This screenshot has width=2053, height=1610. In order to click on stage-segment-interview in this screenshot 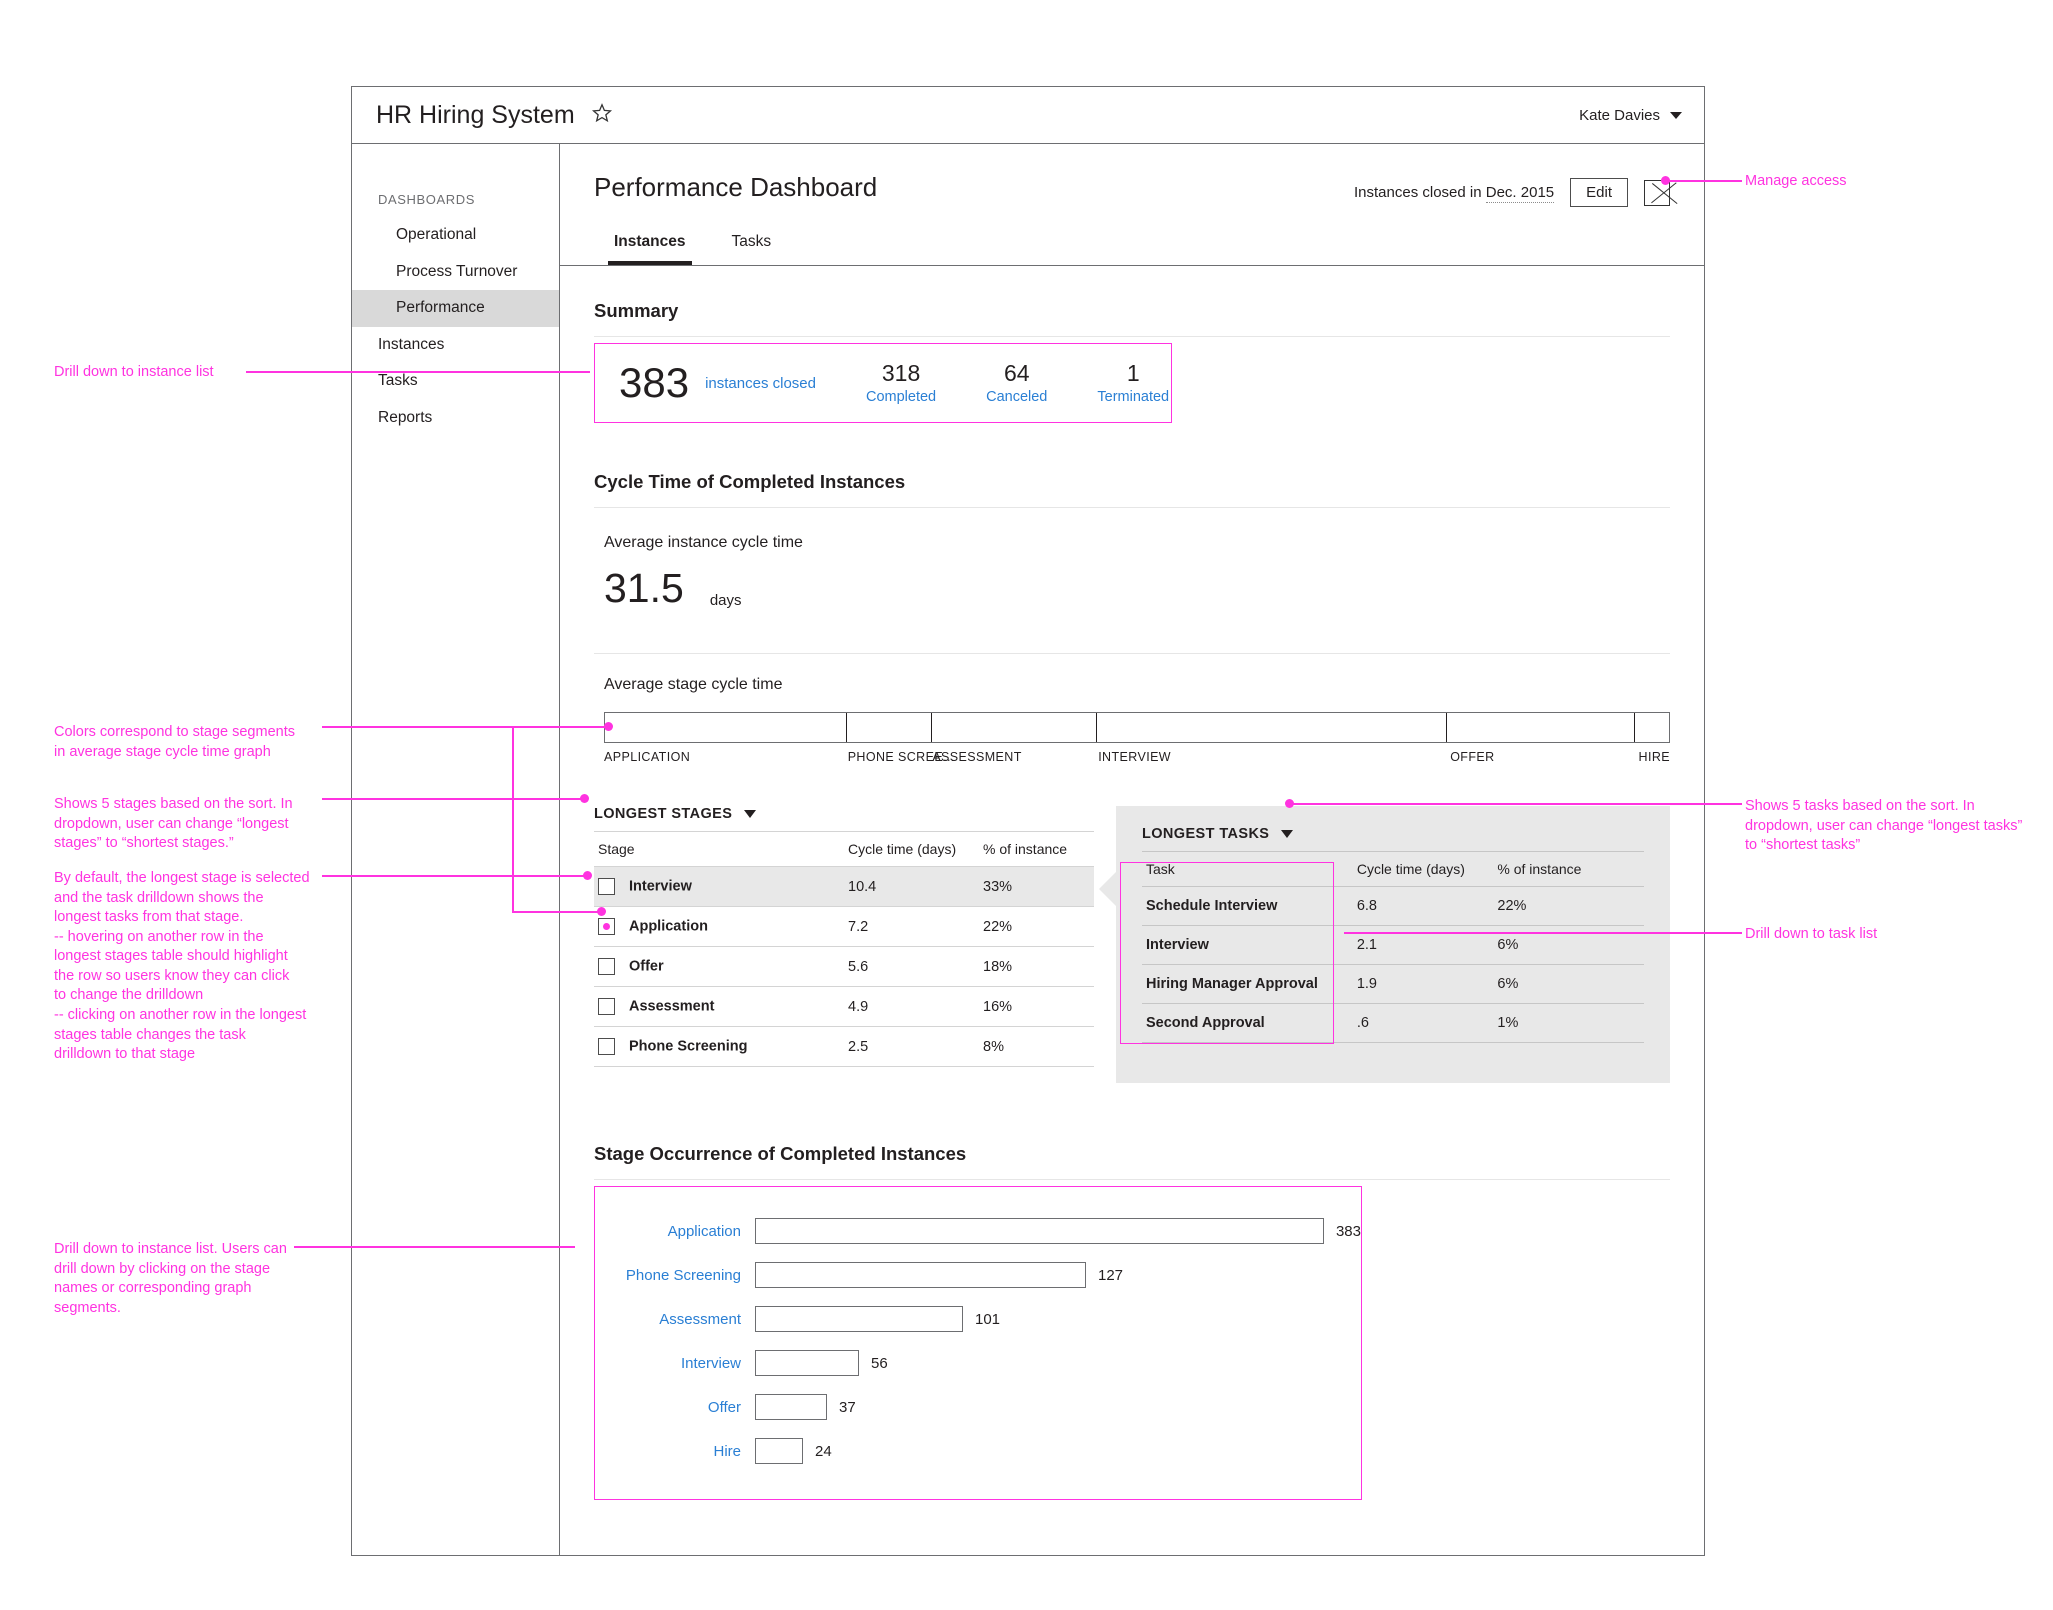, I will do `click(1272, 727)`.